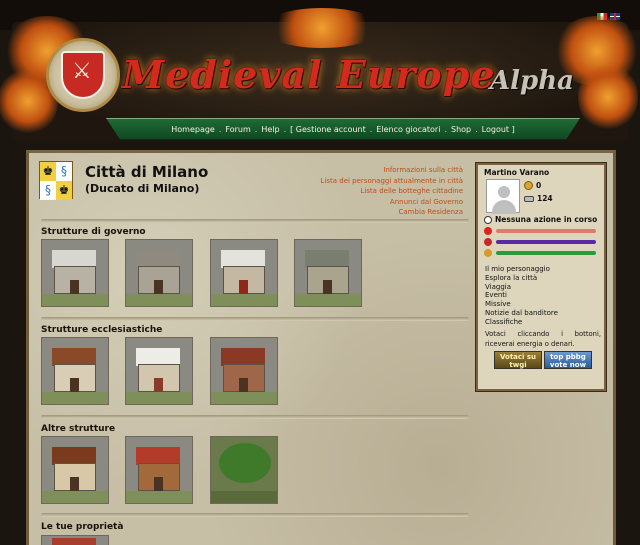 This screenshot has height=545, width=640. Describe the element at coordinates (82, 527) in the screenshot. I see `section-title-properties: Le tue proprietà` at that location.